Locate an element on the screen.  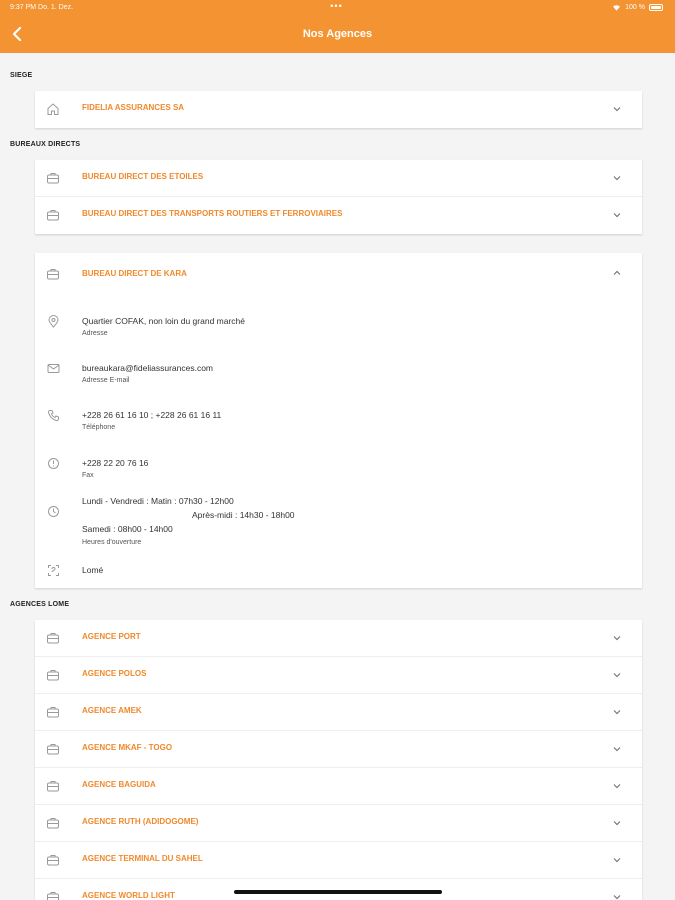
list-item-agence-terminal-sahel: AGENCE TERMINAL DU SAHEL is located at coordinates (338, 860).